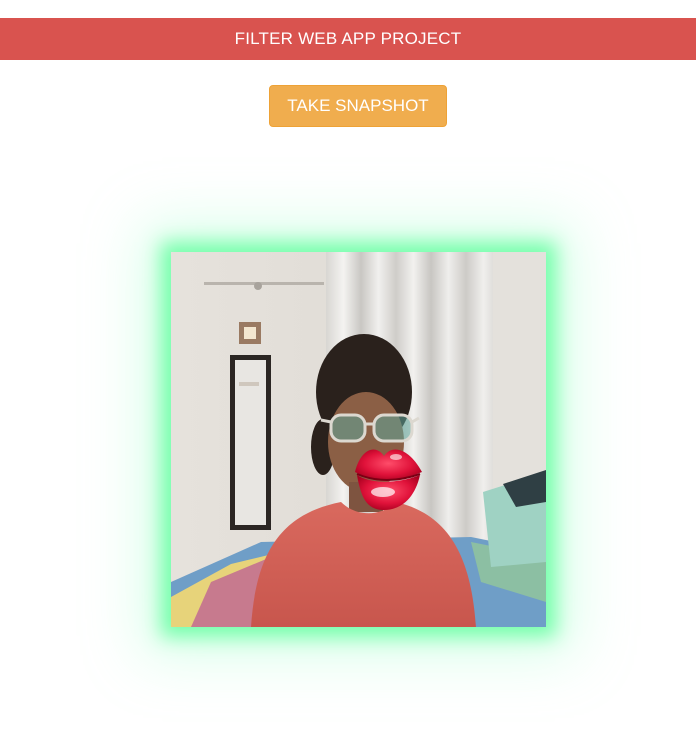  I want to click on app-title: FILTER WEB APP PROJECT, so click(348, 38).